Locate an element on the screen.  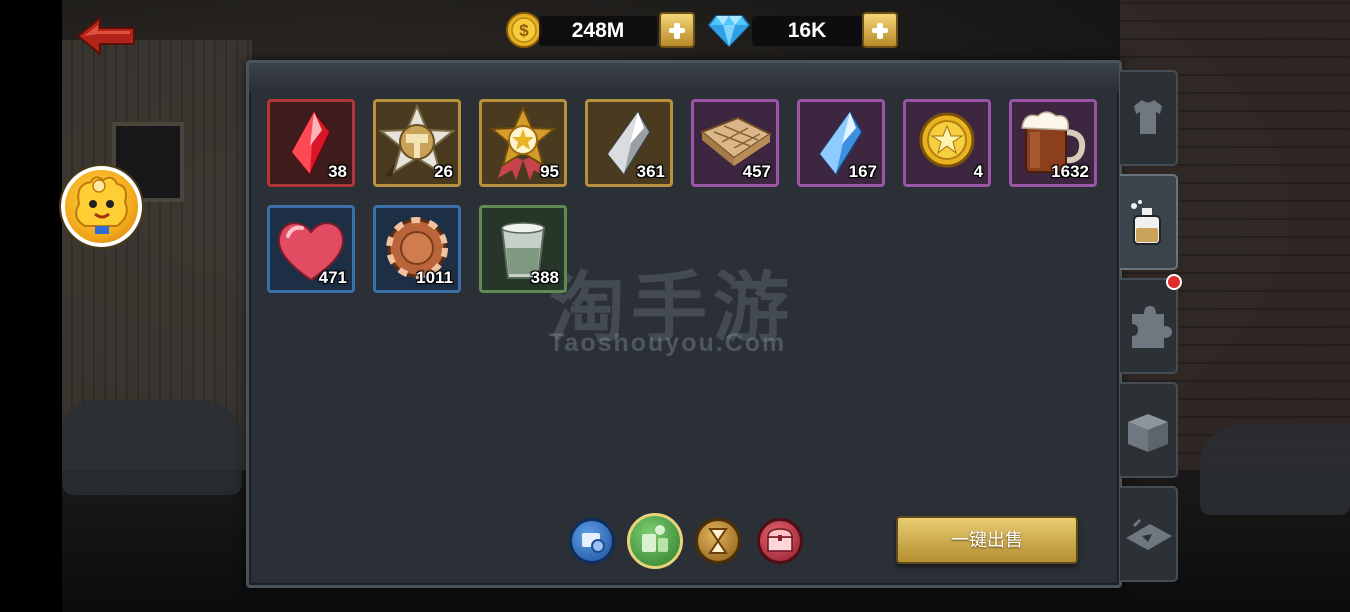
filter-equipment-button is located at coordinates (592, 541).